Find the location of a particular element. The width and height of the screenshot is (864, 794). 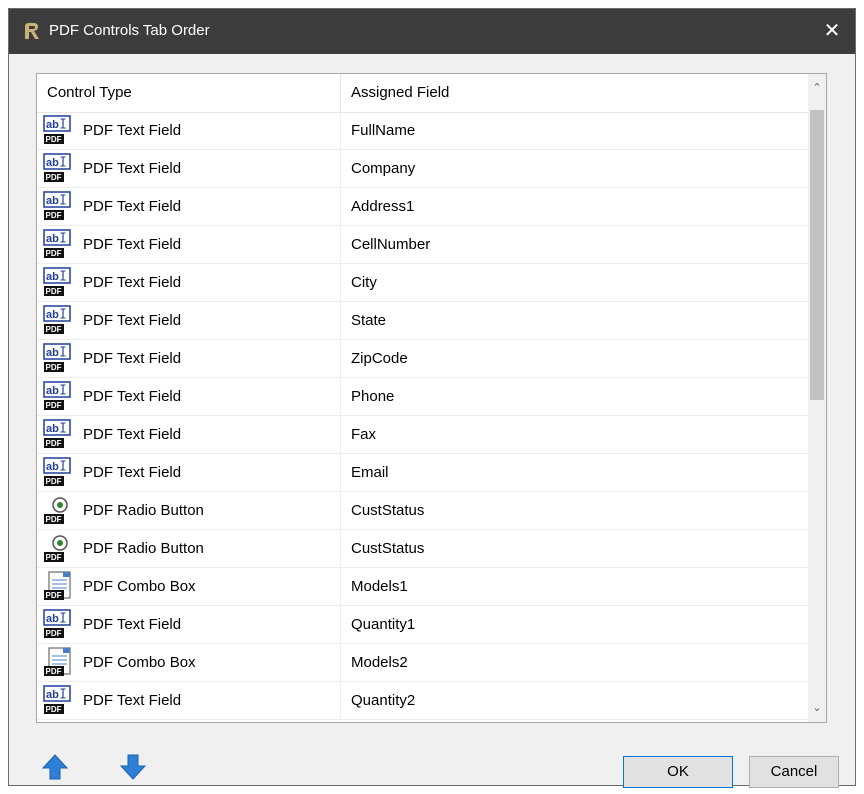

table-row: ab PDF PDF Text Field Quantity2 is located at coordinates (423, 701).